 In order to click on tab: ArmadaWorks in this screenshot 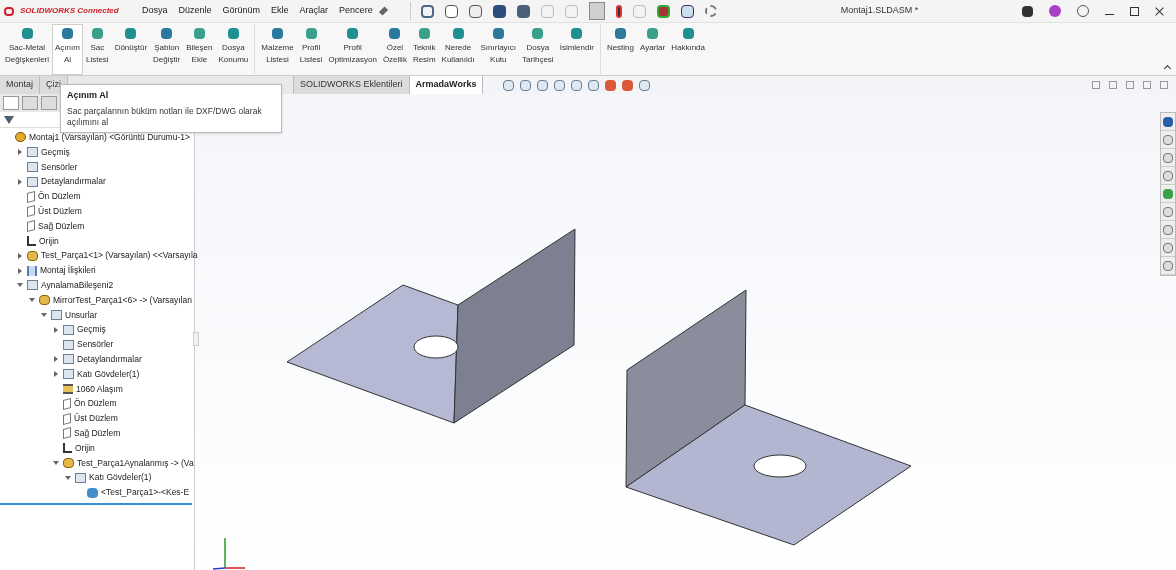, I will do `click(446, 85)`.